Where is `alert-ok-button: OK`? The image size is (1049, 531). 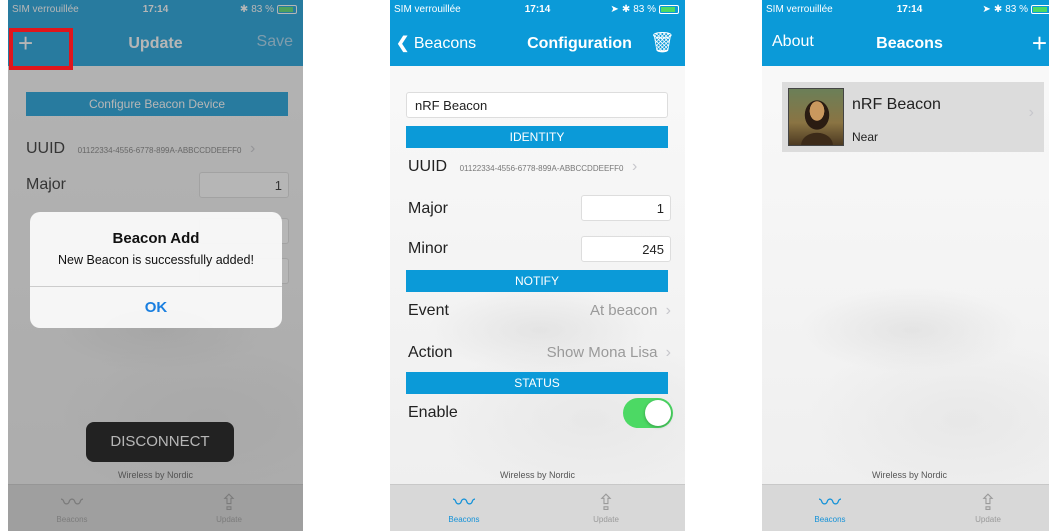
alert-ok-button: OK is located at coordinates (156, 307).